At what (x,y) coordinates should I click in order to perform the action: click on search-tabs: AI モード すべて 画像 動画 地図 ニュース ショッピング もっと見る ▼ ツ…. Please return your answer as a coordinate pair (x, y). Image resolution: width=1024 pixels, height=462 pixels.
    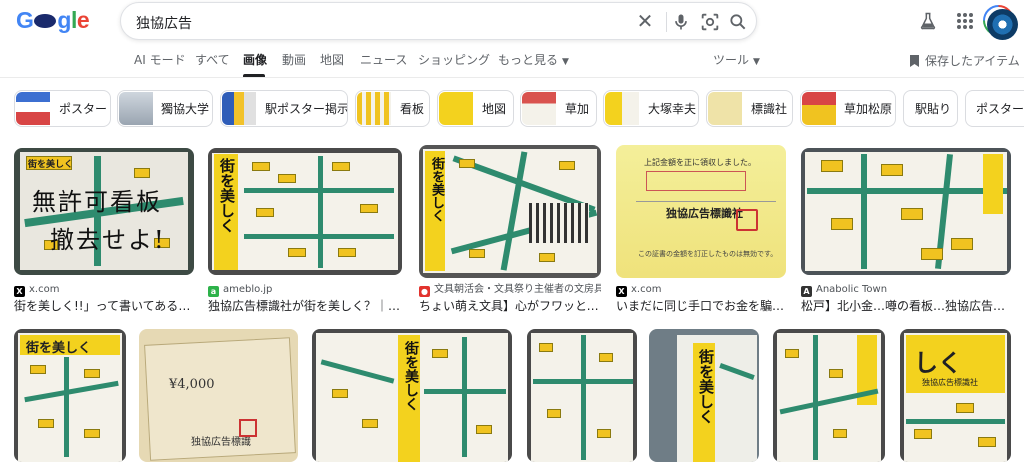
    Looking at the image, I should click on (512, 61).